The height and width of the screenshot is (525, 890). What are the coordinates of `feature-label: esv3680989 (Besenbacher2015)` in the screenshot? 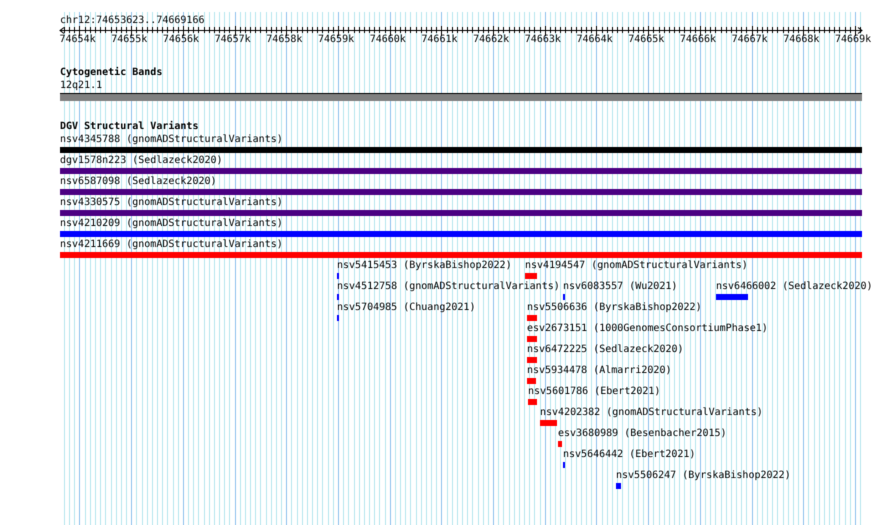 It's located at (642, 434).